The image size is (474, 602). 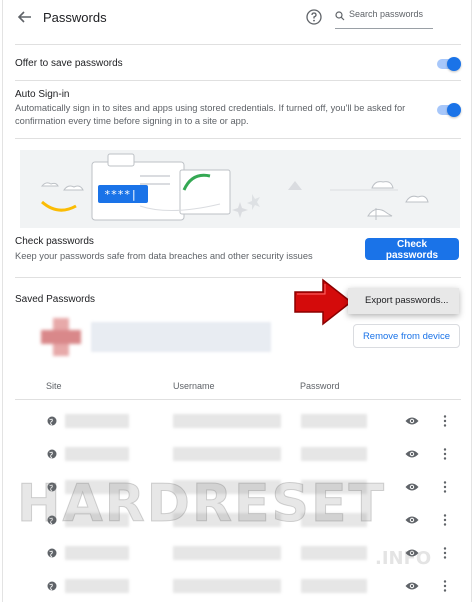 What do you see at coordinates (449, 64) in the screenshot?
I see `offer-to-save-toggle` at bounding box center [449, 64].